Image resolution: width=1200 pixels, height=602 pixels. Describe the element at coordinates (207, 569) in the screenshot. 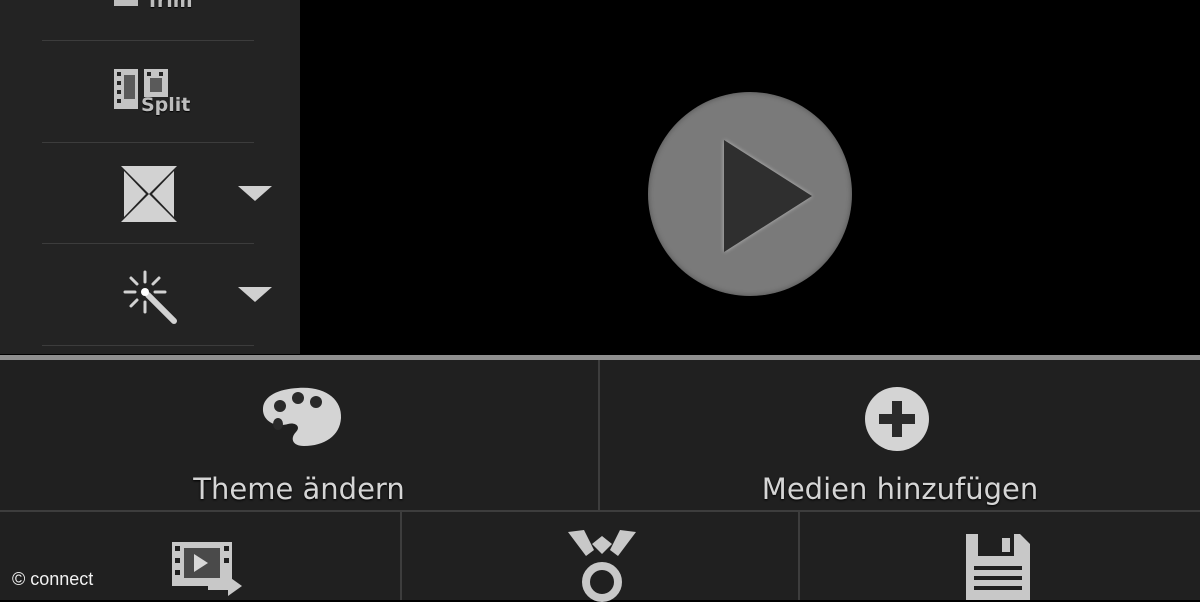

I see `film-export-icon` at that location.